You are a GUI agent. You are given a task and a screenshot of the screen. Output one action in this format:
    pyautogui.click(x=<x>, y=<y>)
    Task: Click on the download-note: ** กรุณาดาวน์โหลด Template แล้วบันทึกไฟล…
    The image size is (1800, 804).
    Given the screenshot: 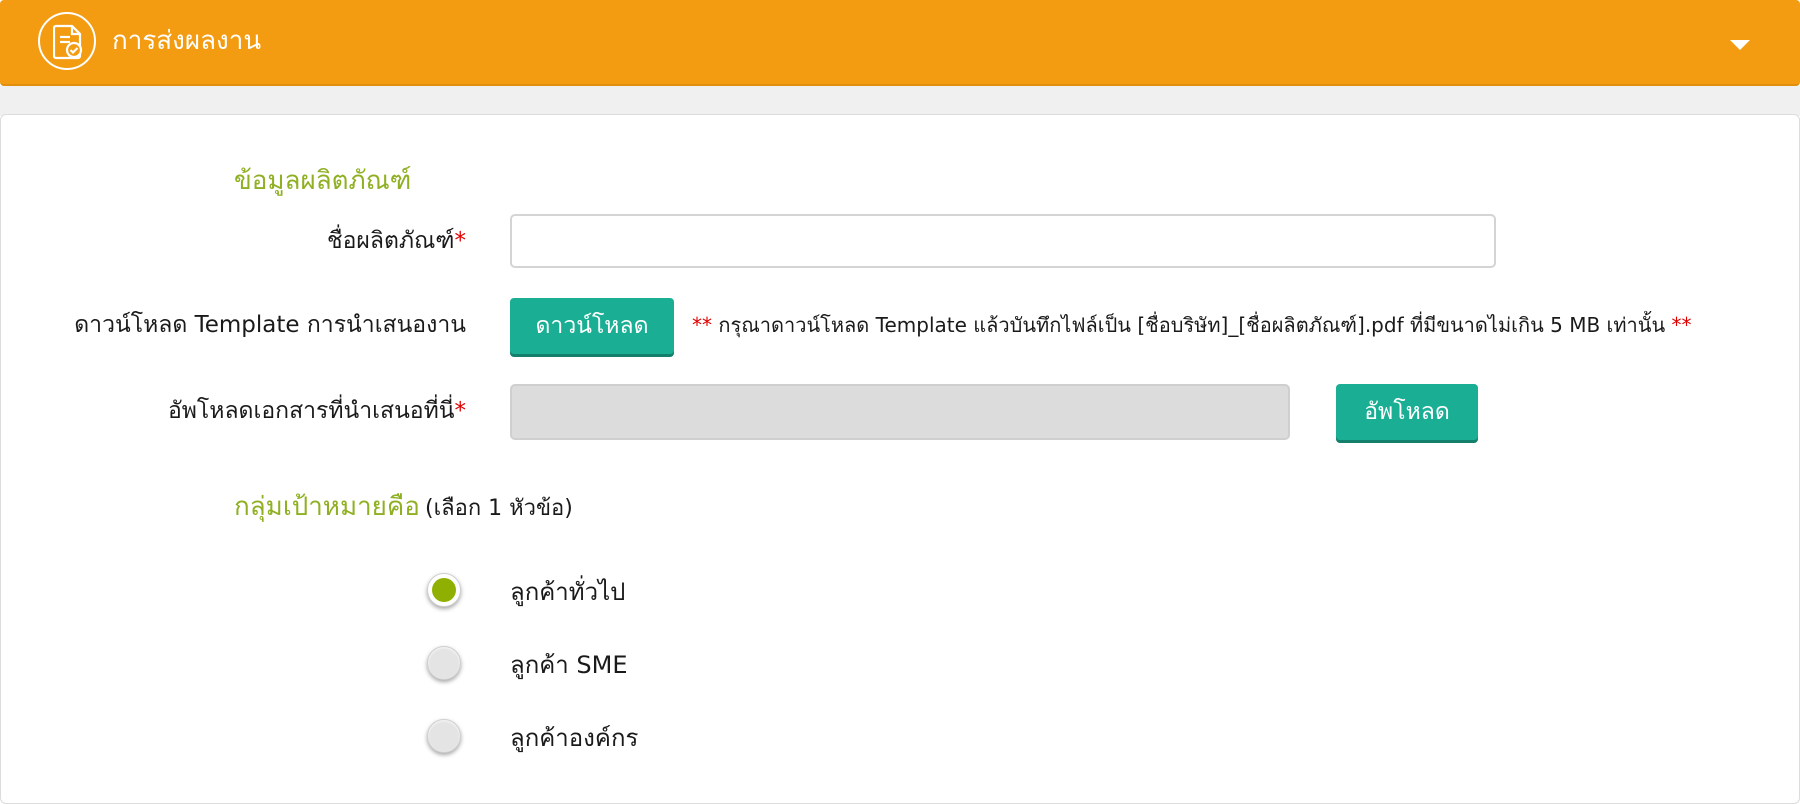 What is the action you would take?
    pyautogui.click(x=1192, y=325)
    